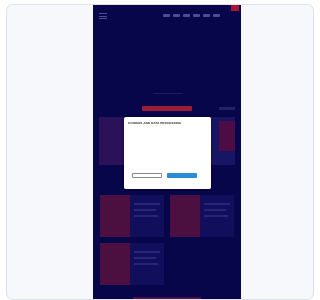  I want to click on decline-button, so click(147, 175).